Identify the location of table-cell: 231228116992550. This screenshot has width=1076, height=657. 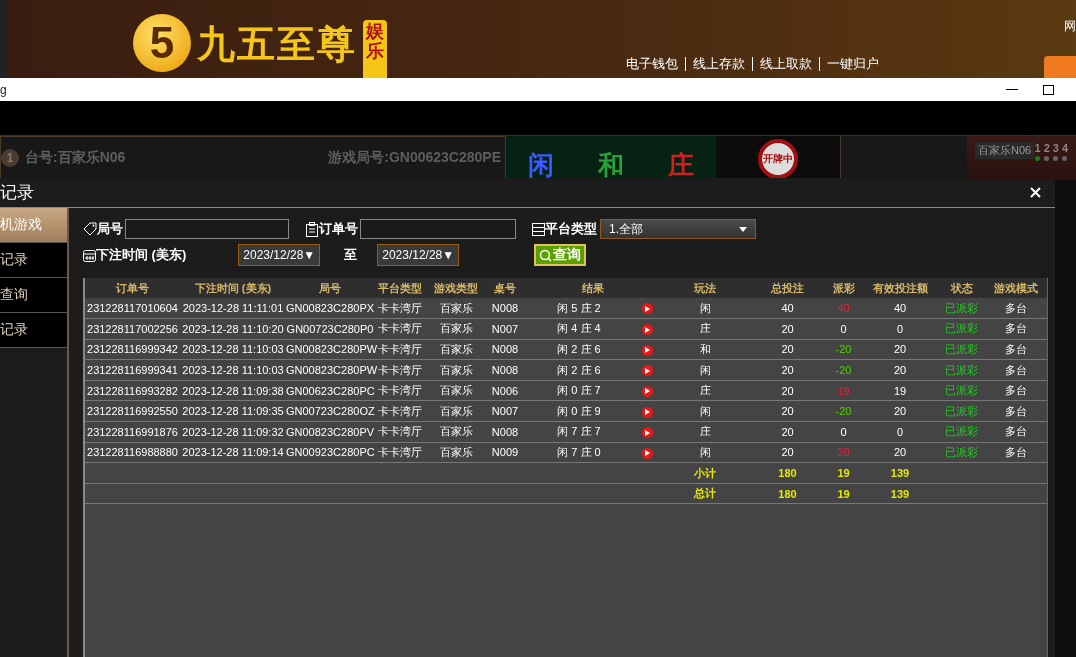
(132, 411).